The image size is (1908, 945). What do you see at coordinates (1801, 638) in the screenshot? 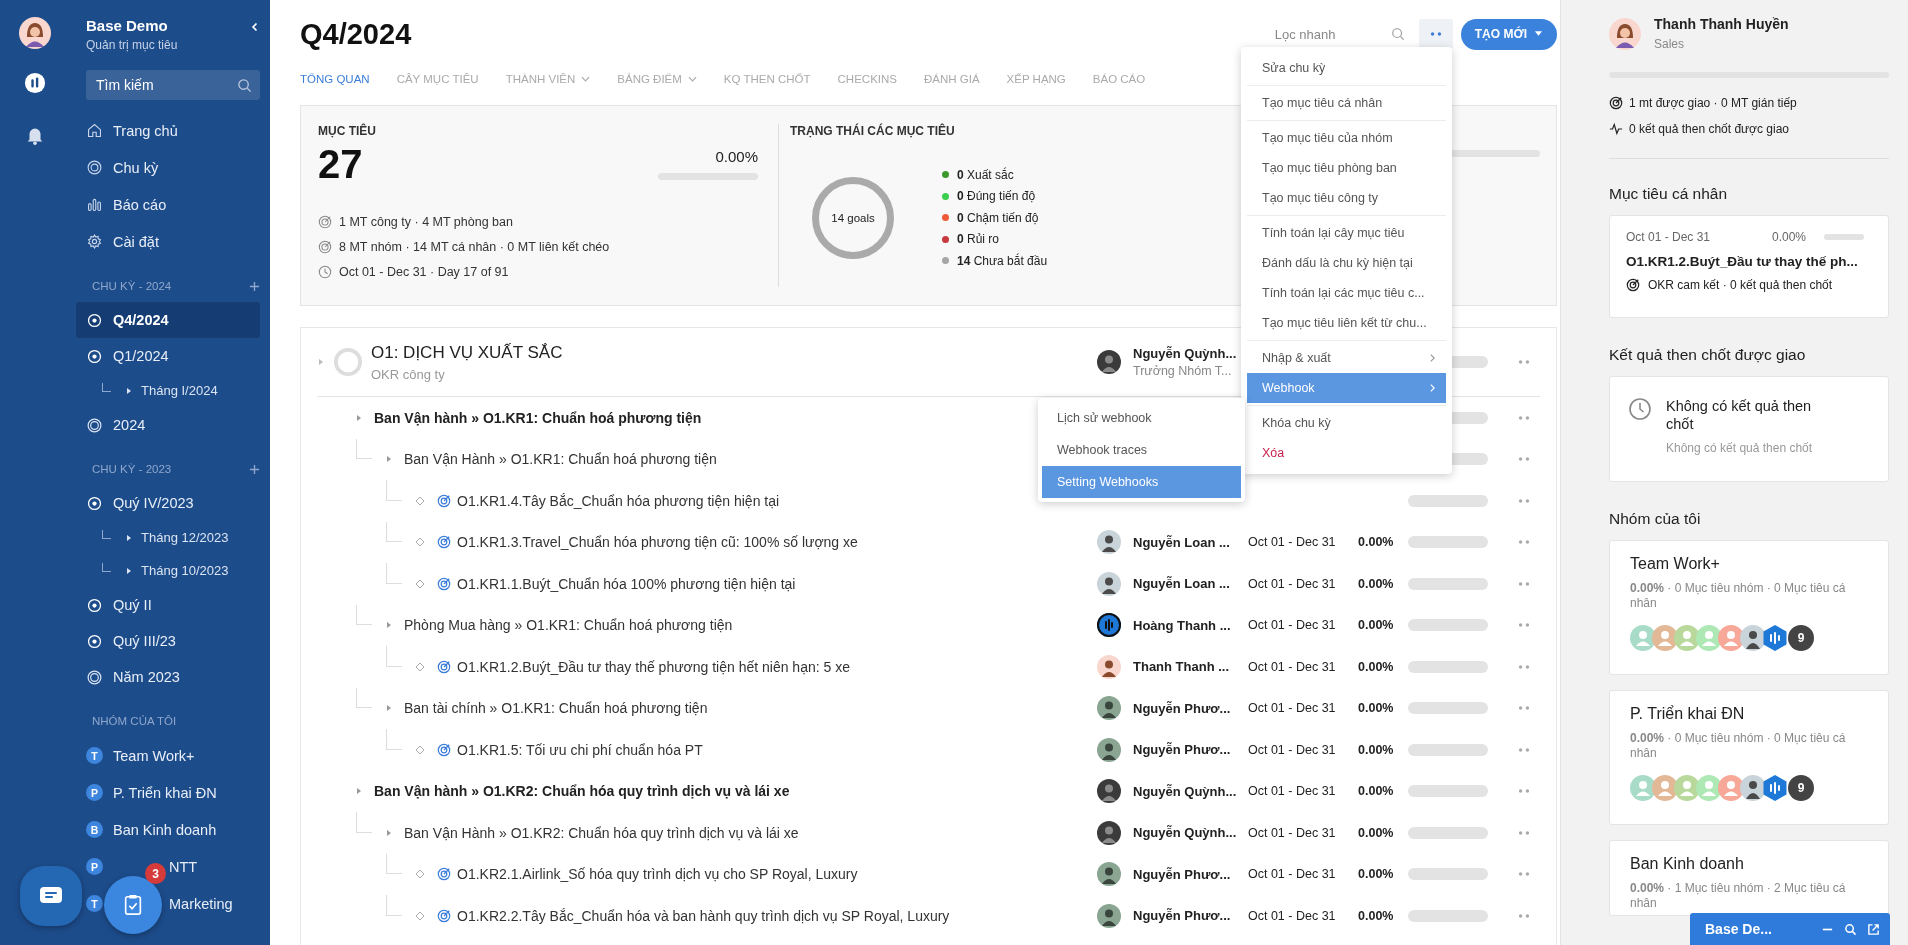
I see `member-count: 9` at bounding box center [1801, 638].